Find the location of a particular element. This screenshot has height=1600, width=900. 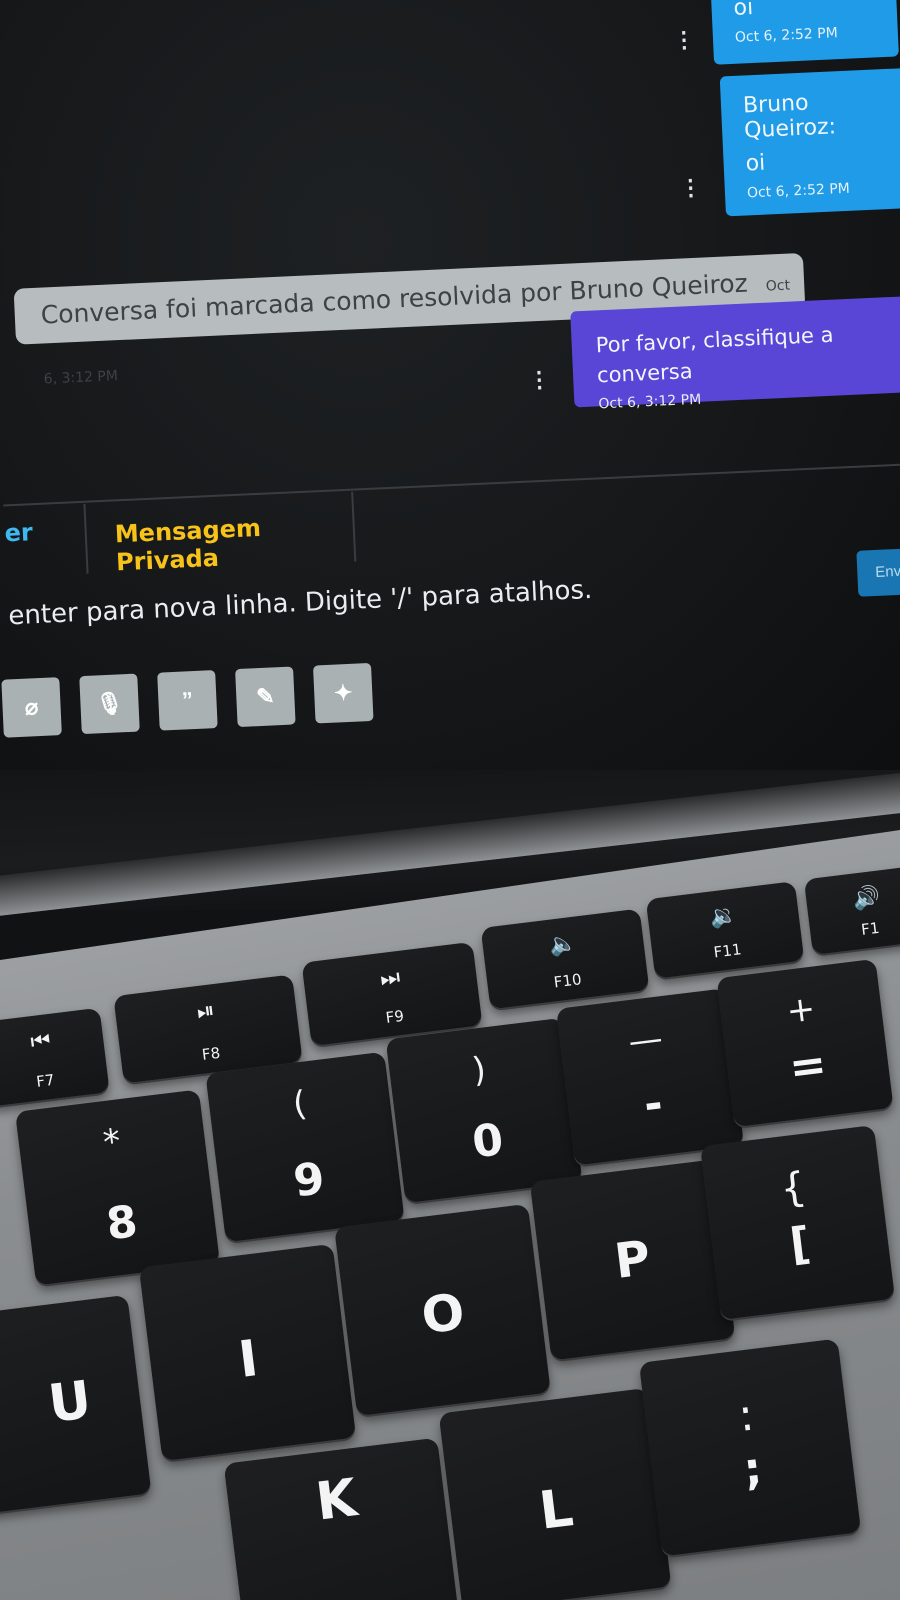

key-label: K is located at coordinates (336, 1500).